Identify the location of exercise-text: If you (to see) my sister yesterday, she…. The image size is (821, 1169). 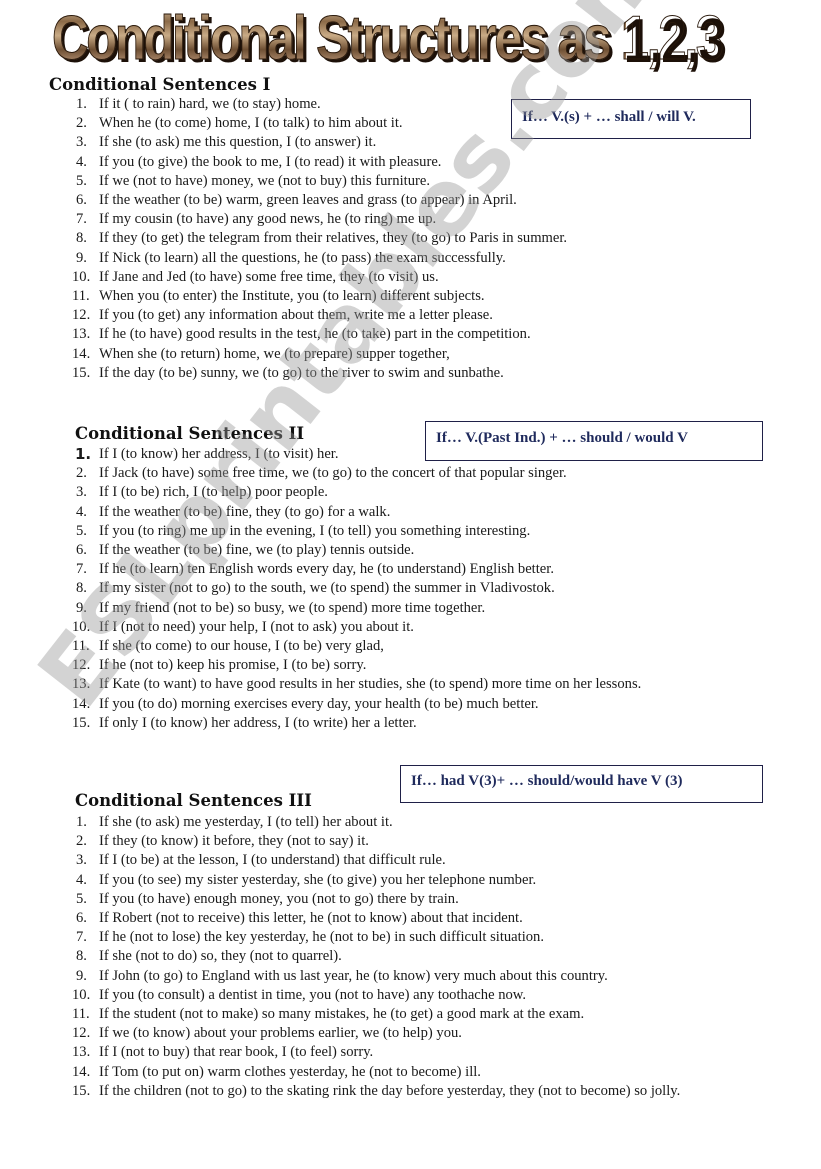
(318, 879).